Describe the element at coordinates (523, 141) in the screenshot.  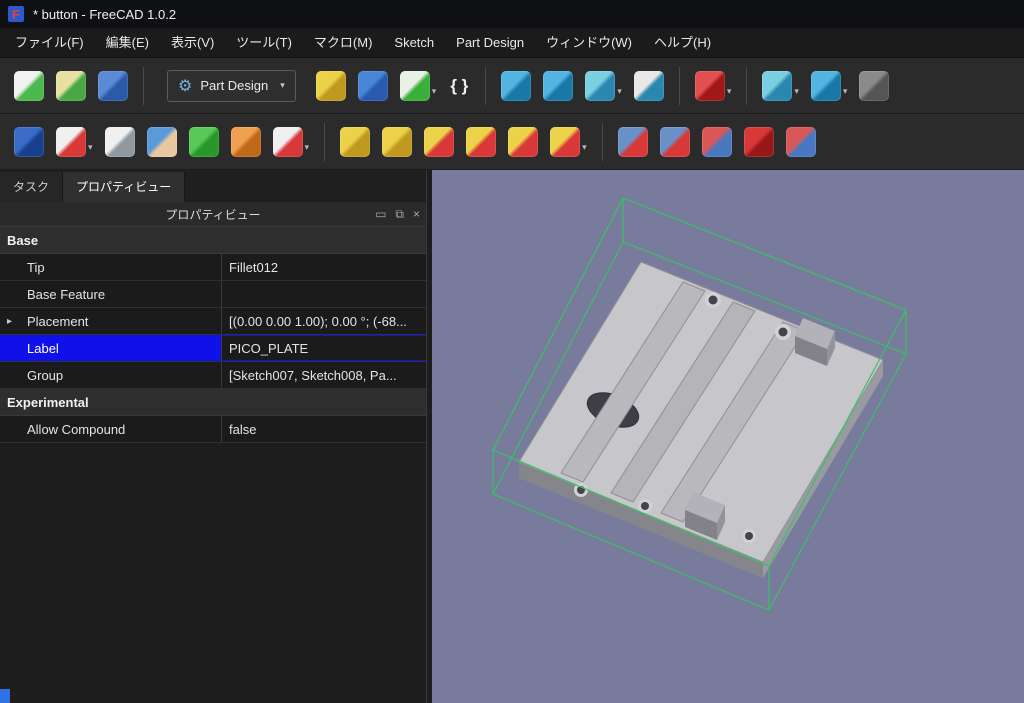
I see `additive-helix-icon` at that location.